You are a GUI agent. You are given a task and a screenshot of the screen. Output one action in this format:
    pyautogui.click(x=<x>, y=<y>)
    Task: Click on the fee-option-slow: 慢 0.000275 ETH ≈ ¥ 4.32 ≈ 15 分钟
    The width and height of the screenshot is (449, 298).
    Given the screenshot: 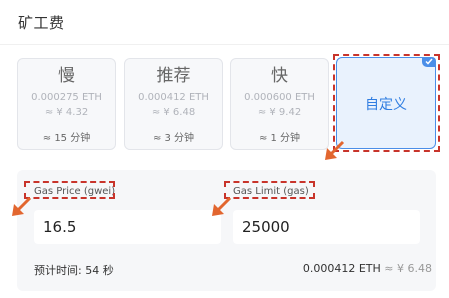 What is the action you would take?
    pyautogui.click(x=66, y=104)
    